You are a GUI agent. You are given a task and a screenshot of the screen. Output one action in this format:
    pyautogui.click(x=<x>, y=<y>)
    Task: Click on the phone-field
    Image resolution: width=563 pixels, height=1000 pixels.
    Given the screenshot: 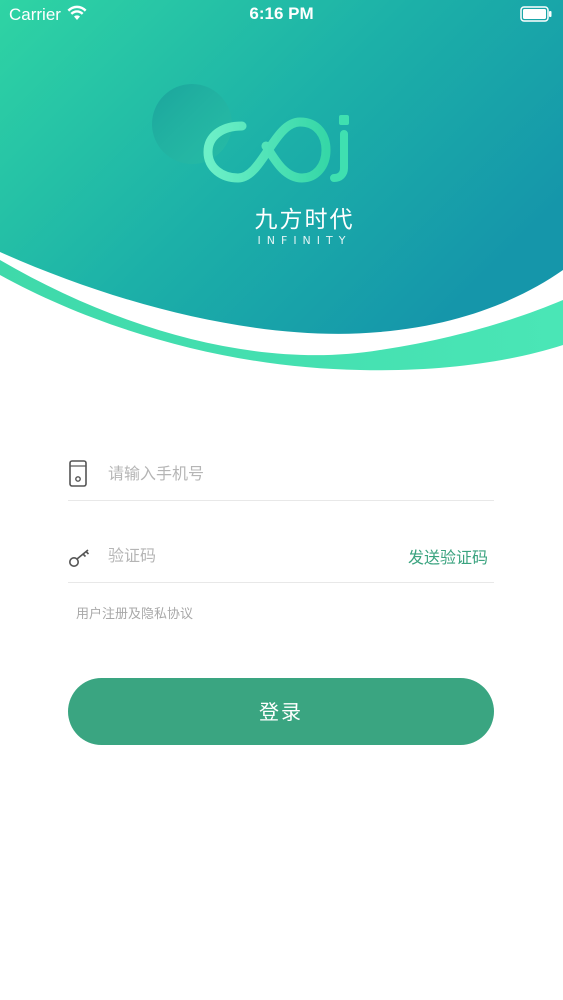 What is the action you would take?
    pyautogui.click(x=281, y=475)
    